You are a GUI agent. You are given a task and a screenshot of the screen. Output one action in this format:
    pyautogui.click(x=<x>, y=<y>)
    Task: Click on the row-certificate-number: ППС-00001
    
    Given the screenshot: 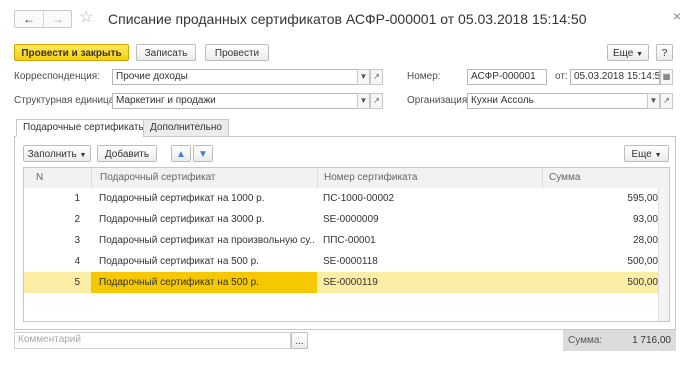 What is the action you would take?
    pyautogui.click(x=349, y=240)
    